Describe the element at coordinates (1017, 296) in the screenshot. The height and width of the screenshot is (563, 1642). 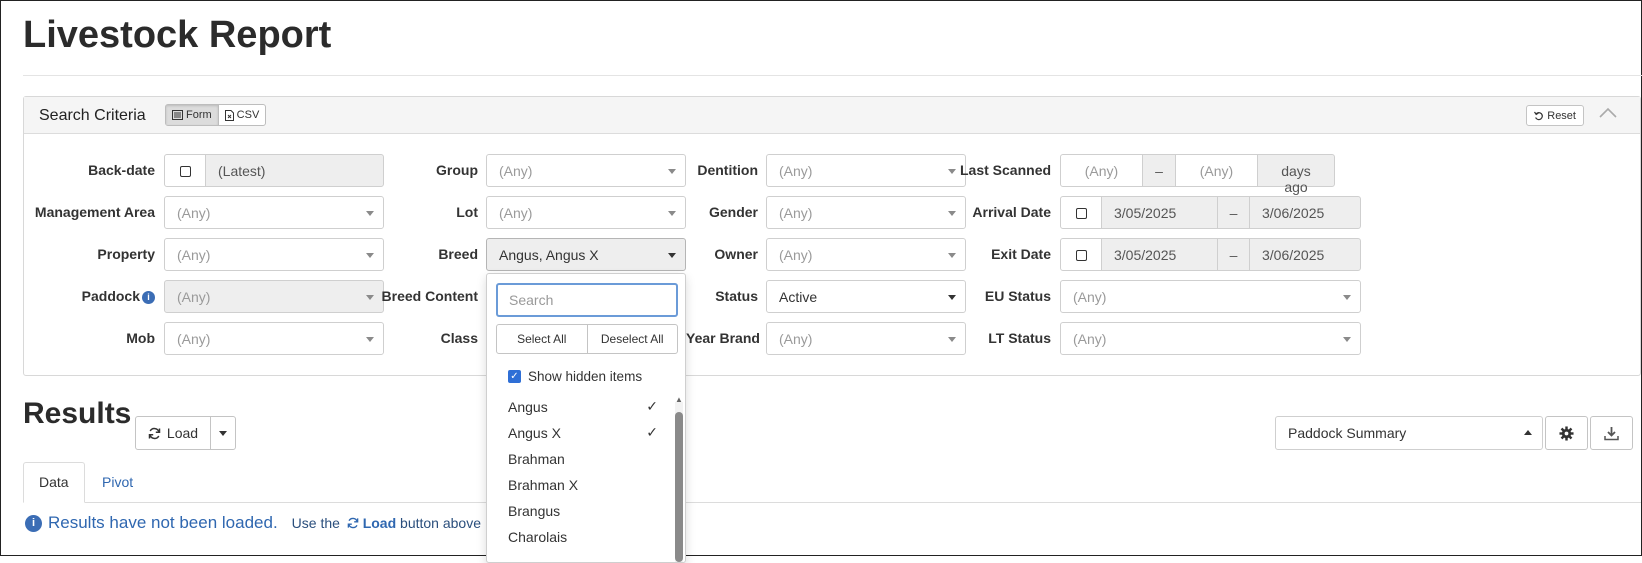
I see `eu-status-label: EU Status` at that location.